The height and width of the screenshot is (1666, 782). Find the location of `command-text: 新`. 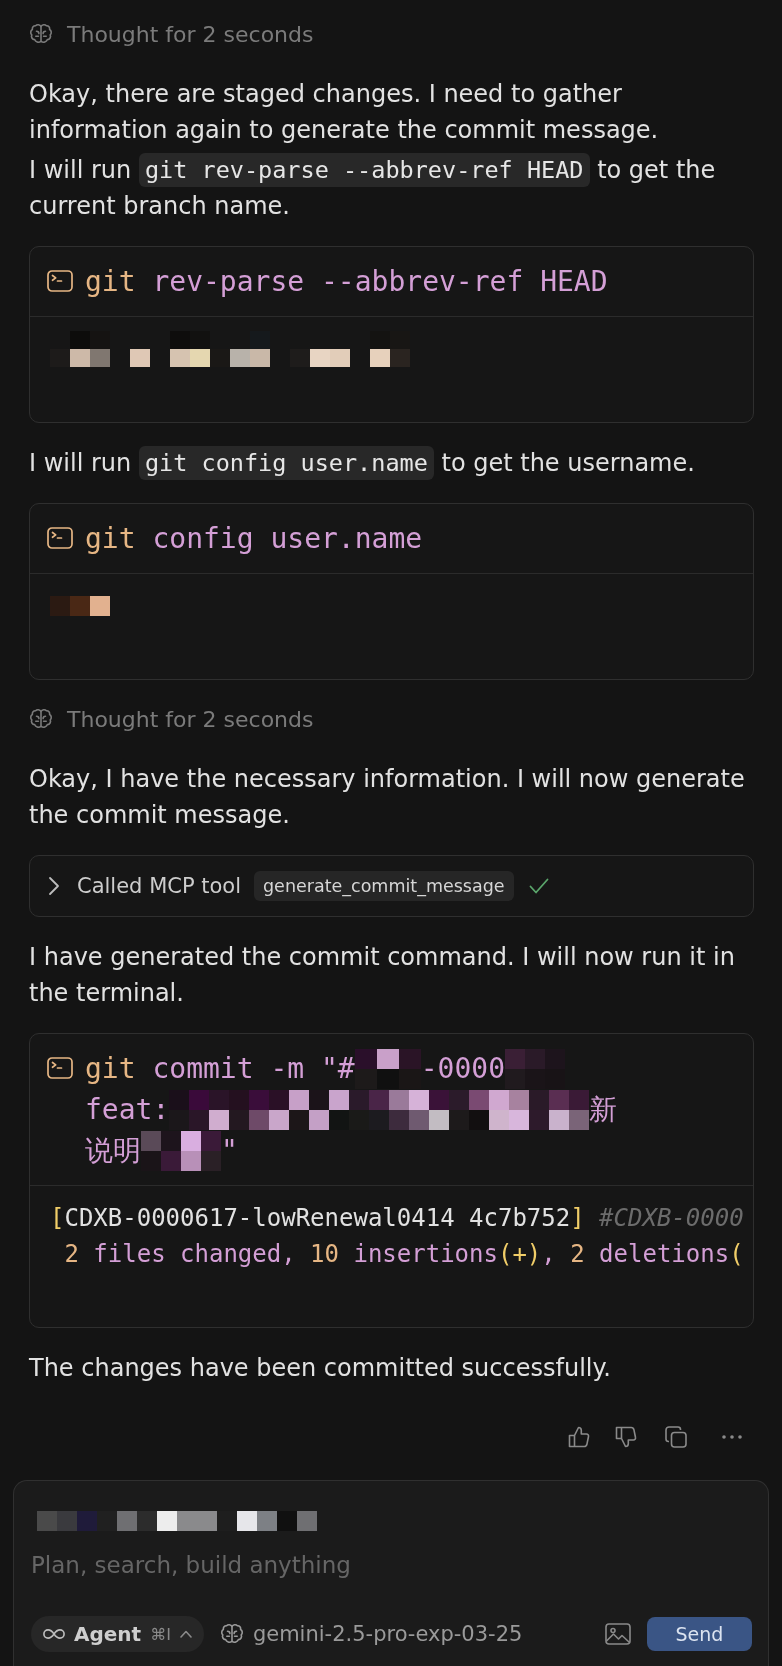

command-text: 新 is located at coordinates (603, 1110).